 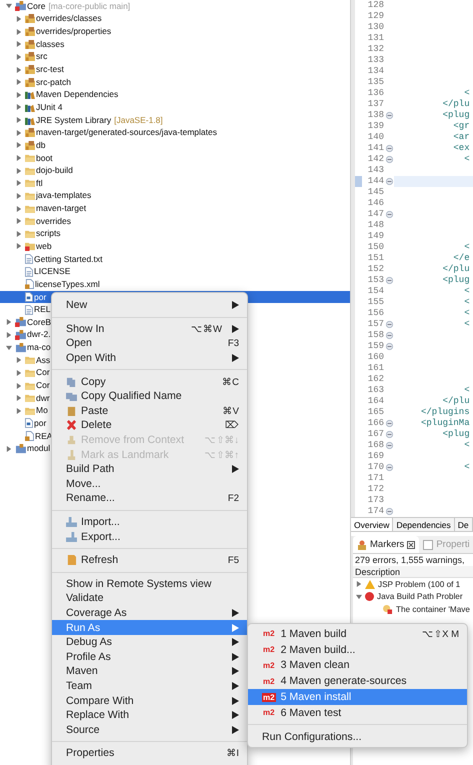 I want to click on line-number: 166, so click(x=375, y=423).